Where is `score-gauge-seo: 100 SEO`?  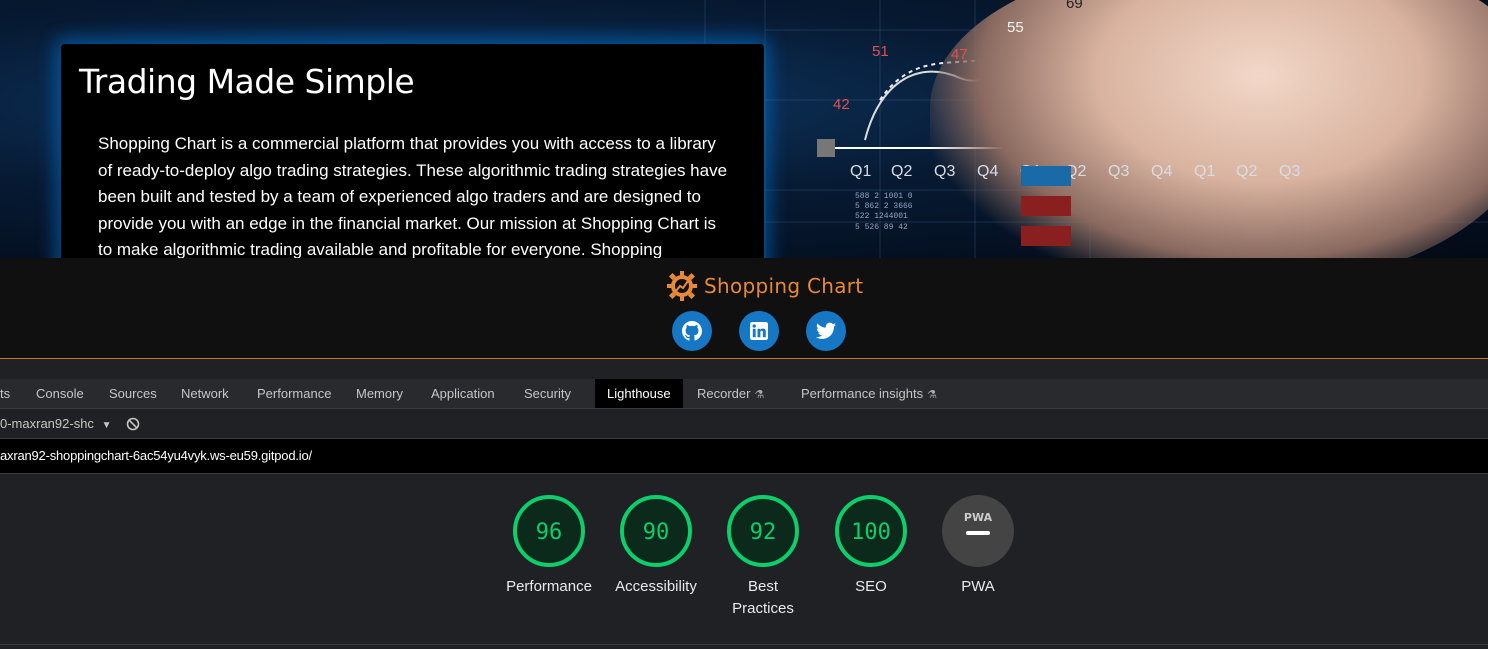
score-gauge-seo: 100 SEO is located at coordinates (871, 546).